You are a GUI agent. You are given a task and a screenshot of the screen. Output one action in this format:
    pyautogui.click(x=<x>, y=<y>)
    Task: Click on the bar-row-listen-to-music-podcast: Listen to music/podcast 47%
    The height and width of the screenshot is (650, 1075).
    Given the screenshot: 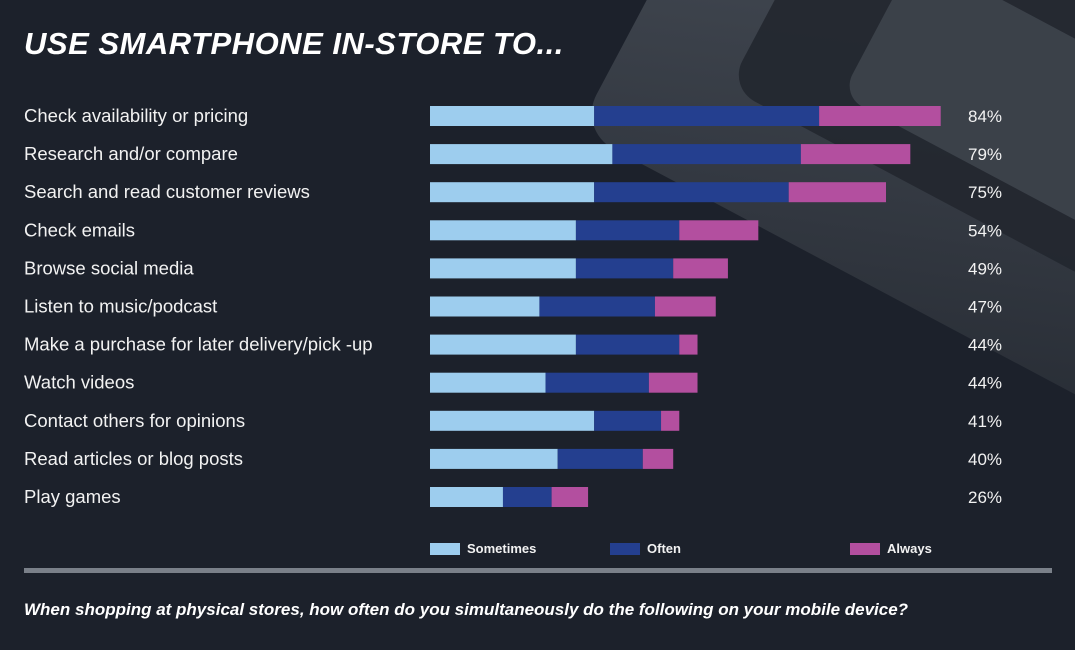 What is the action you would take?
    pyautogui.click(x=513, y=306)
    